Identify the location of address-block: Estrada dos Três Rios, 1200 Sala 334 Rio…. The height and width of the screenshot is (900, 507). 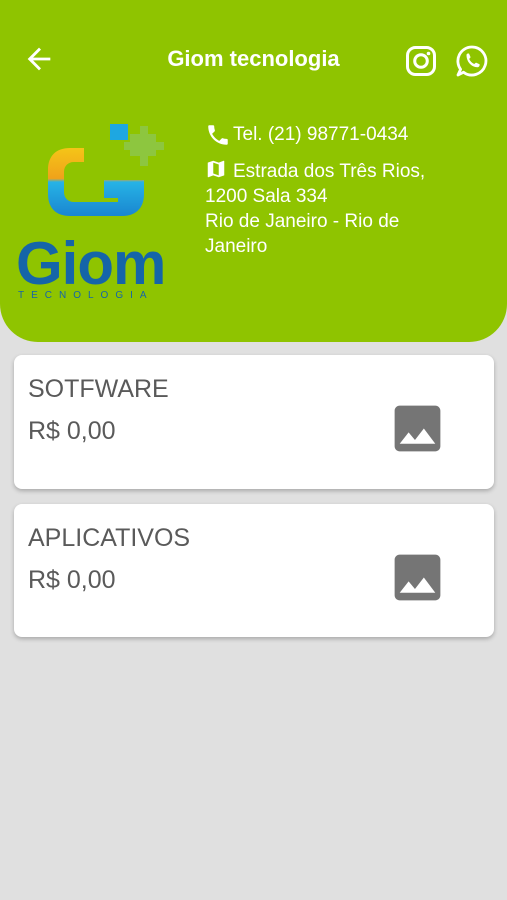
(350, 208).